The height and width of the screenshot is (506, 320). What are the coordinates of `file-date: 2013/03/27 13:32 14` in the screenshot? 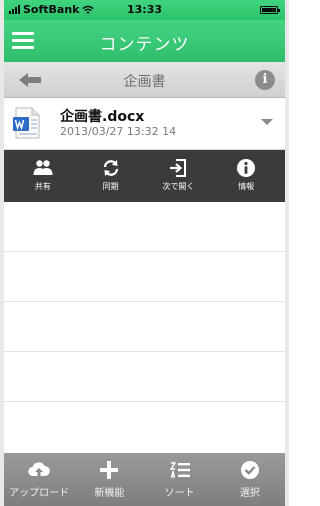 It's located at (118, 131).